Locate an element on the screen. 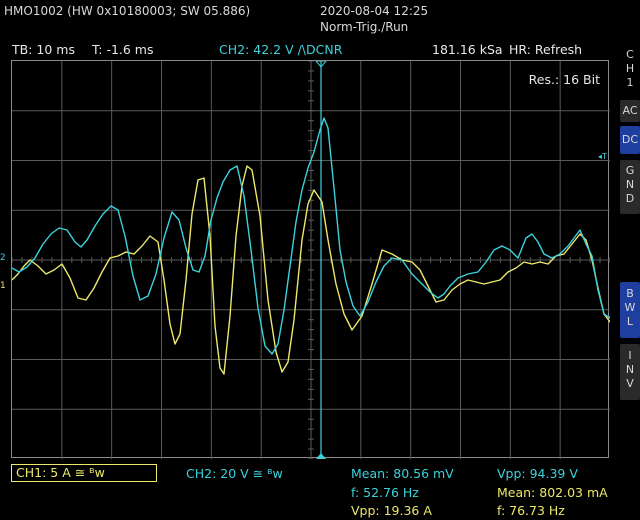 This screenshot has width=640, height=520. ch1-setting-box: CH1: 5 A ≅ ᴮᴡ is located at coordinates (84, 473).